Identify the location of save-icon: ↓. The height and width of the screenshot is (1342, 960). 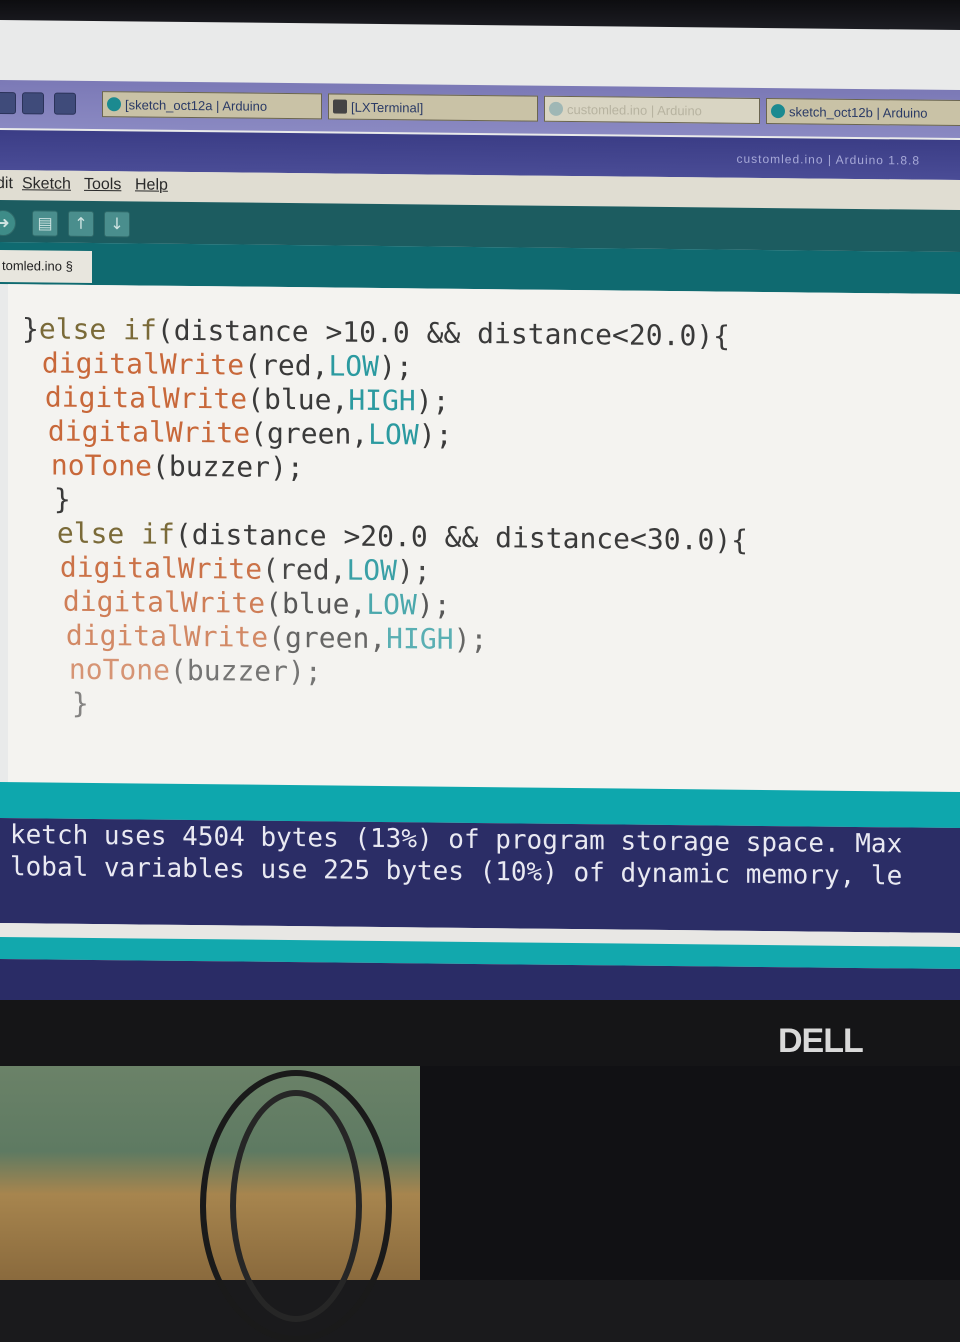
(117, 224).